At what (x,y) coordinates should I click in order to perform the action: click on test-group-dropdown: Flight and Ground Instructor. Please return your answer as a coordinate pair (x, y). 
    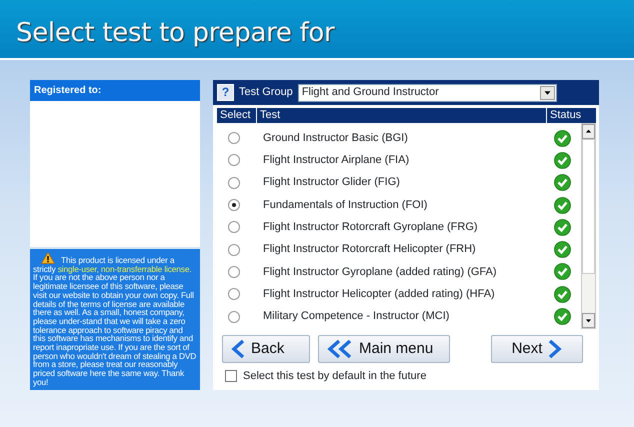
    Looking at the image, I should click on (427, 93).